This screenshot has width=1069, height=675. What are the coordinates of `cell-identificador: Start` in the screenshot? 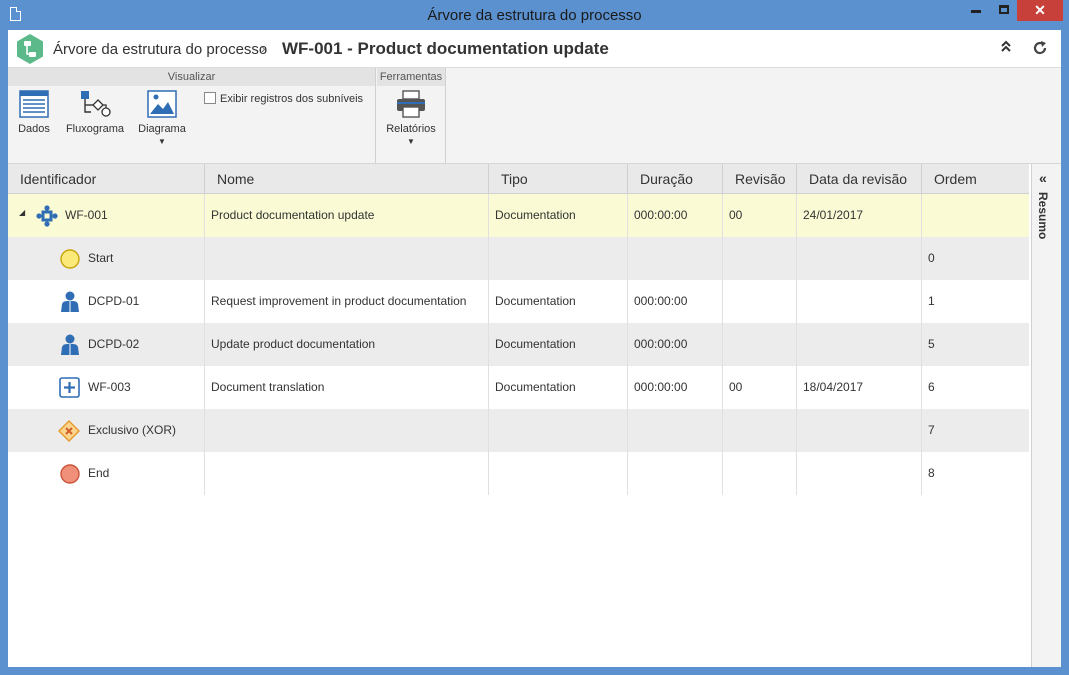 It's located at (106, 258).